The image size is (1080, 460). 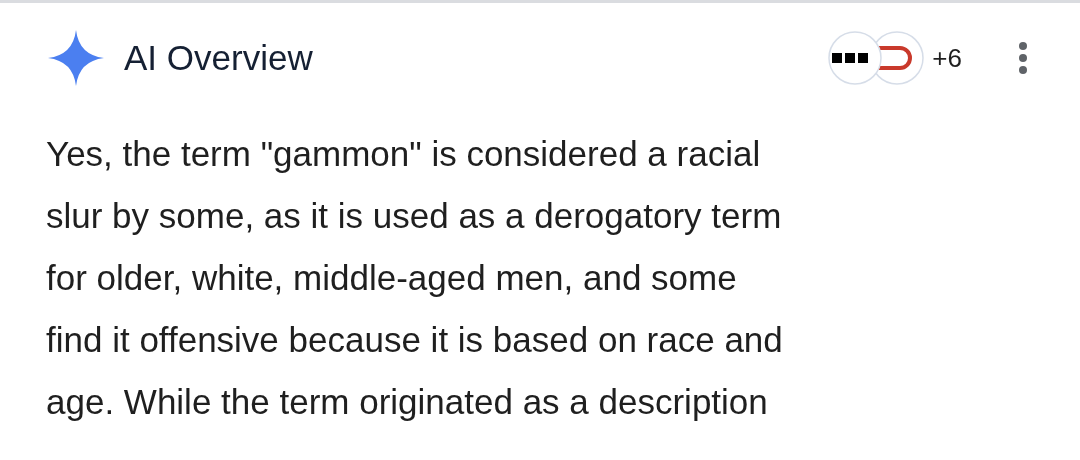 I want to click on section-title: AI Overview, so click(x=218, y=58).